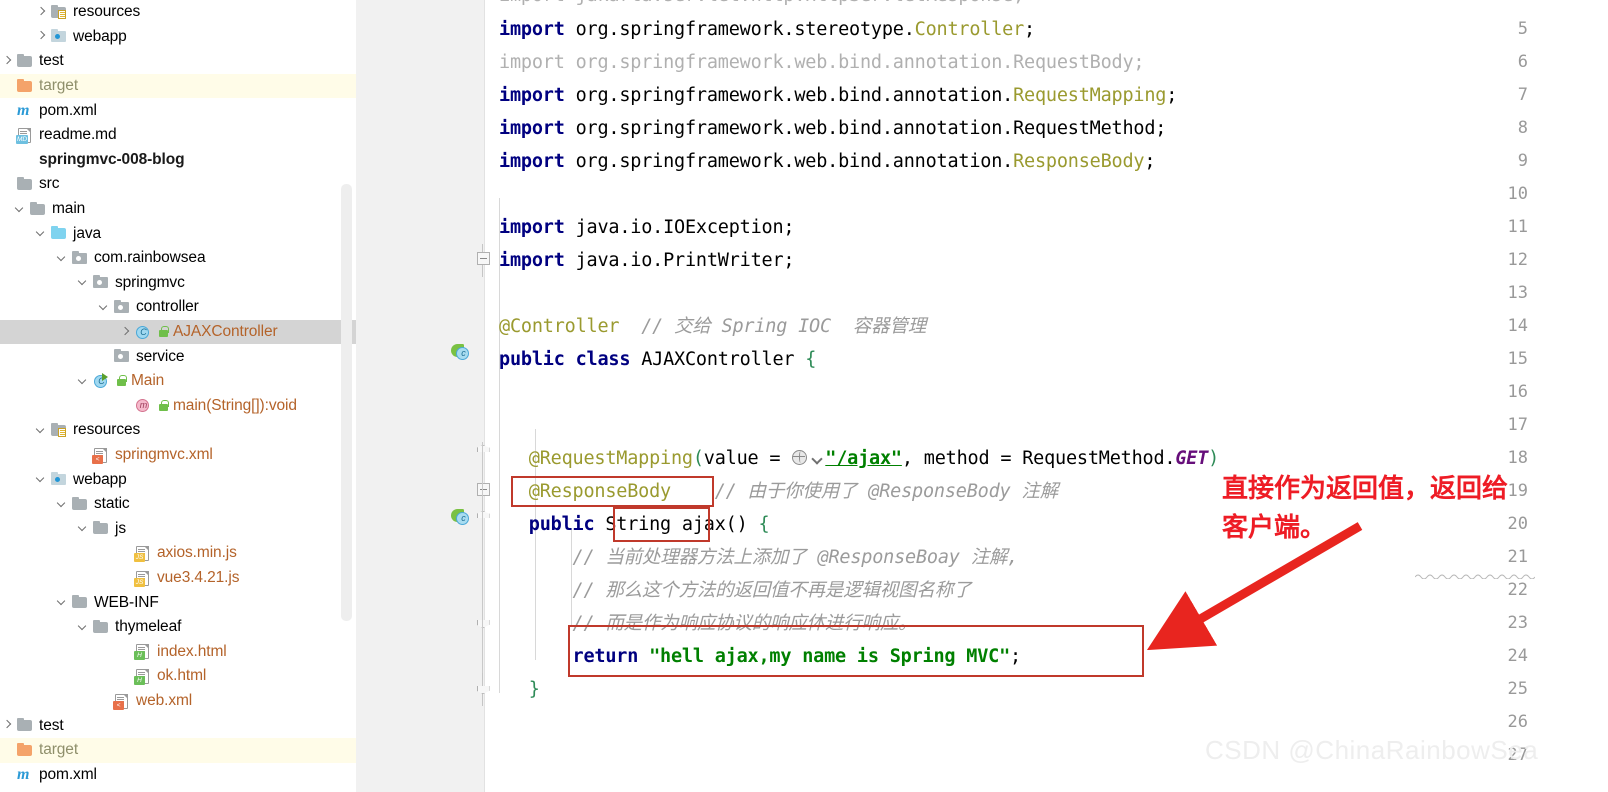  What do you see at coordinates (178, 233) in the screenshot?
I see `tree-item-java: java` at bounding box center [178, 233].